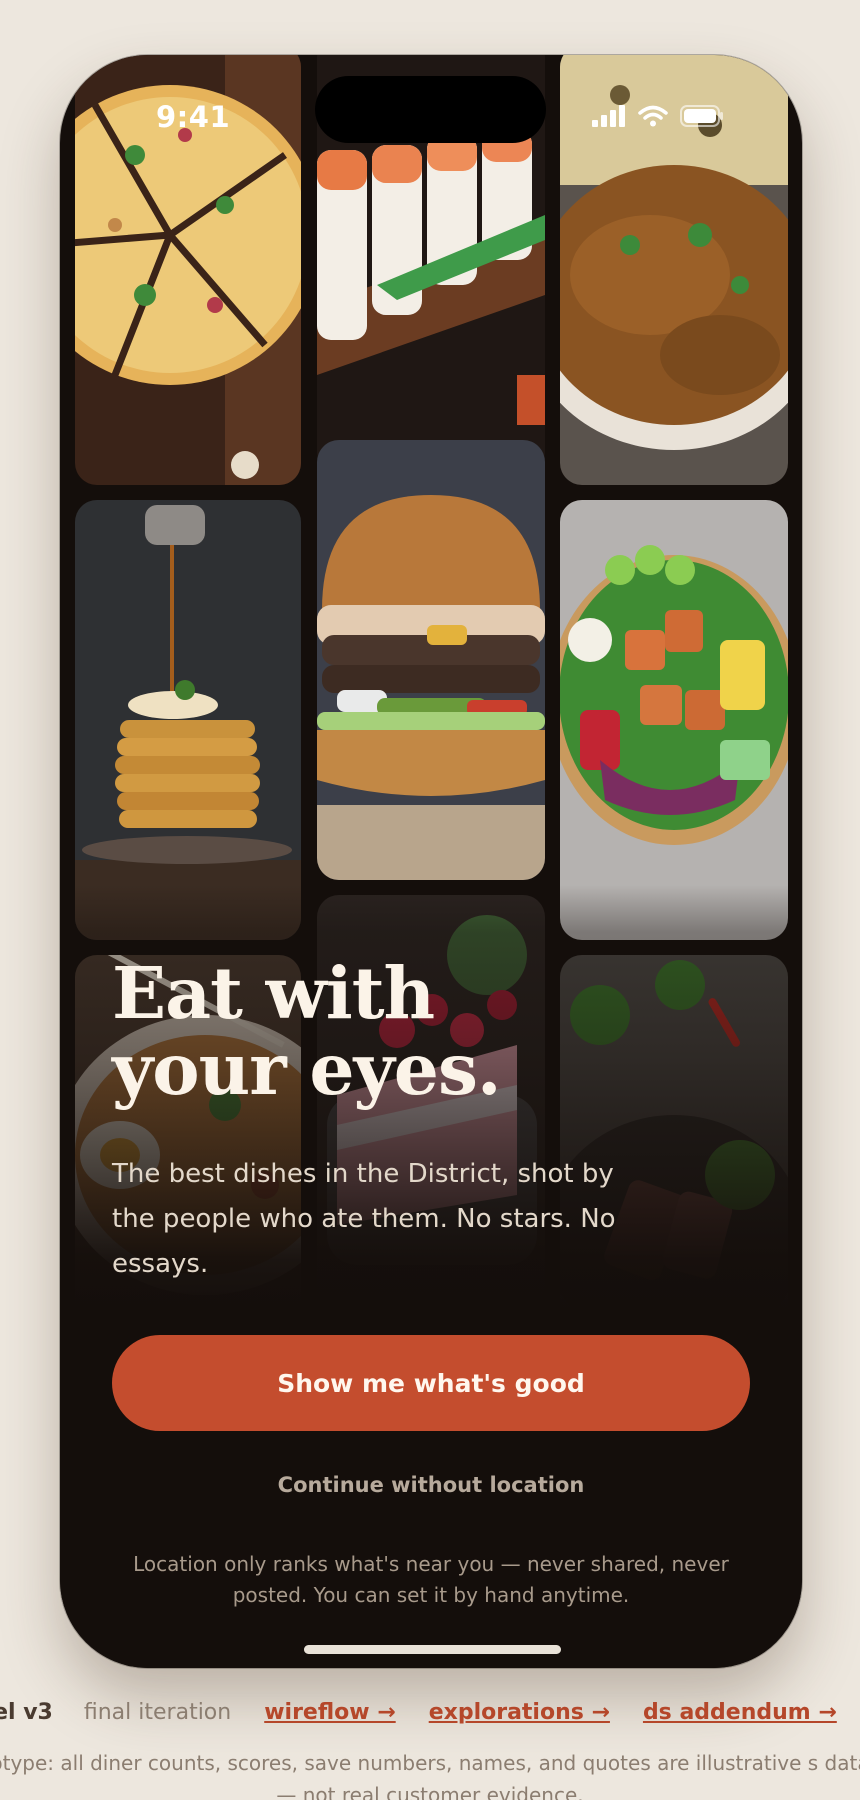 The image size is (860, 1800). What do you see at coordinates (193, 117) in the screenshot?
I see `status-time: 9:41` at bounding box center [193, 117].